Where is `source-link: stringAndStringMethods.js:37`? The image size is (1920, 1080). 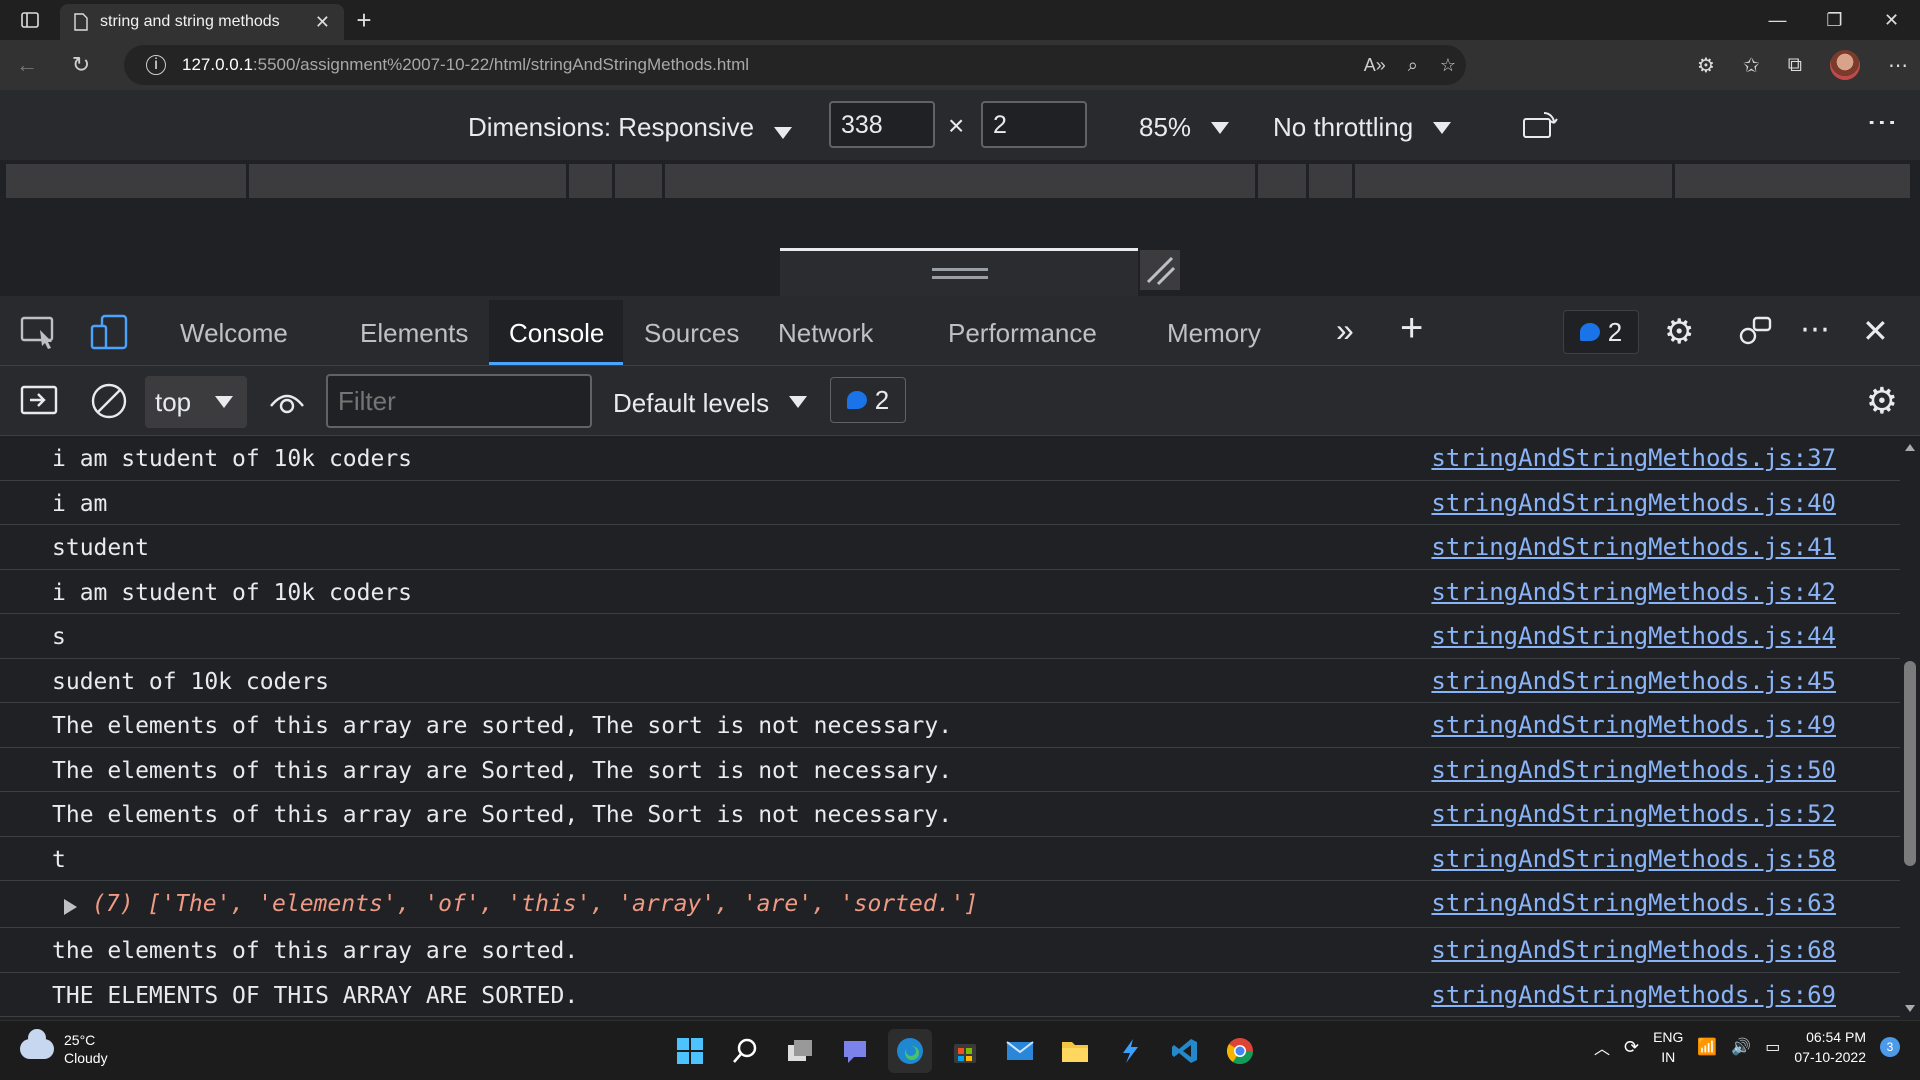
source-link: stringAndStringMethods.js:37 is located at coordinates (1633, 458).